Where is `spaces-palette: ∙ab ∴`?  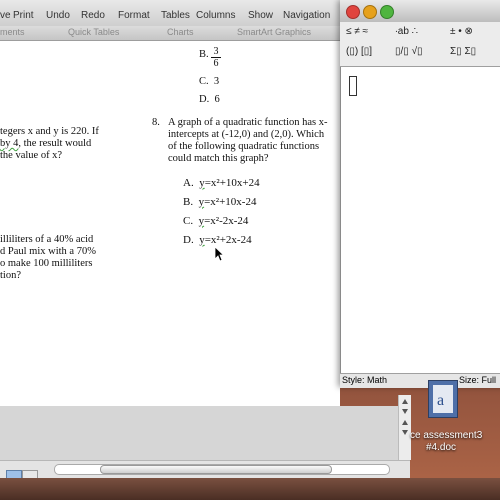
spaces-palette: ∙ab ∴ is located at coordinates (406, 31).